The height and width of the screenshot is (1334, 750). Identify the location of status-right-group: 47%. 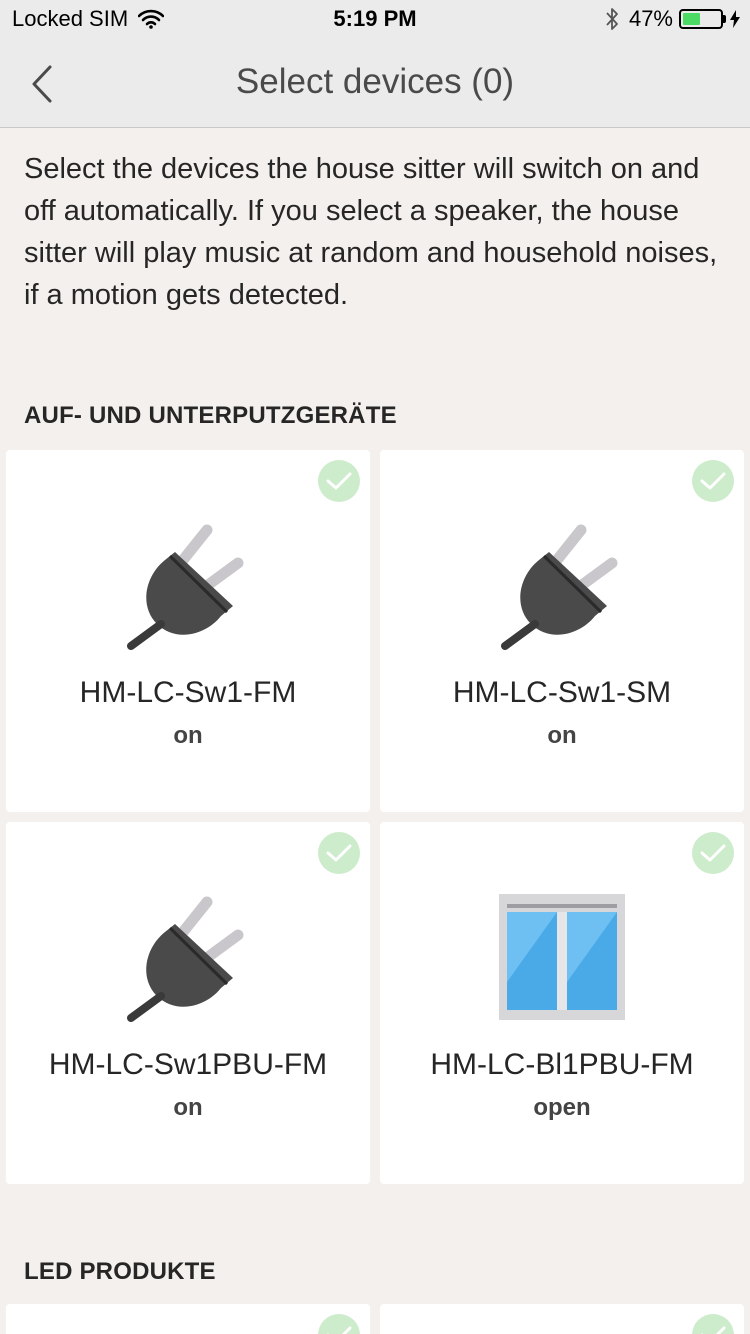
(672, 19).